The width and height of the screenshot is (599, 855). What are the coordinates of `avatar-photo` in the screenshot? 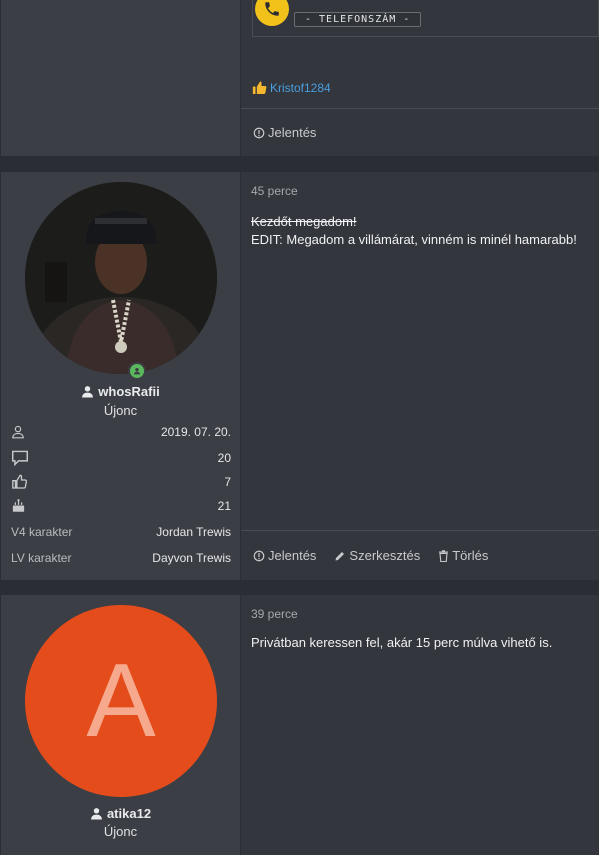 It's located at (121, 278).